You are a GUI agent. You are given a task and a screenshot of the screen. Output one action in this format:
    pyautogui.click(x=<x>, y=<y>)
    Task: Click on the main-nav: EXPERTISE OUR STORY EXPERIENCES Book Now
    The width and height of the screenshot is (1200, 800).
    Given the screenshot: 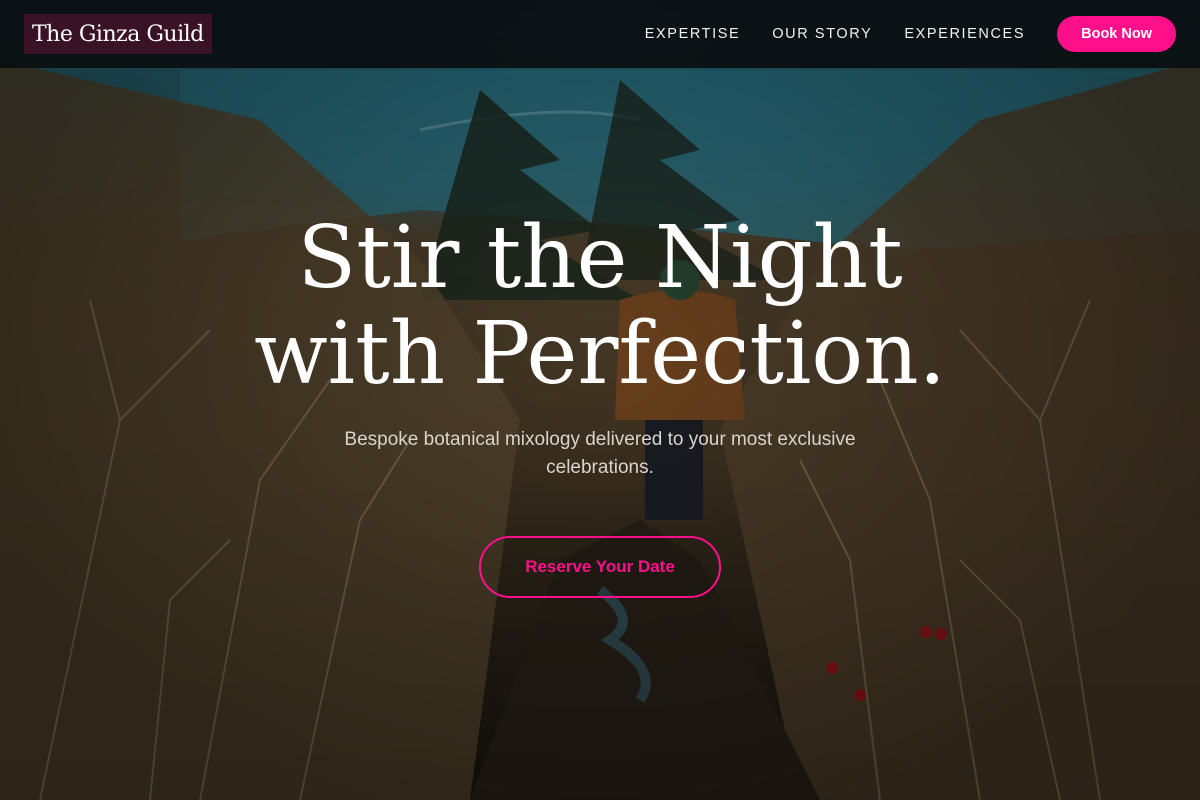 What is the action you would take?
    pyautogui.click(x=910, y=34)
    